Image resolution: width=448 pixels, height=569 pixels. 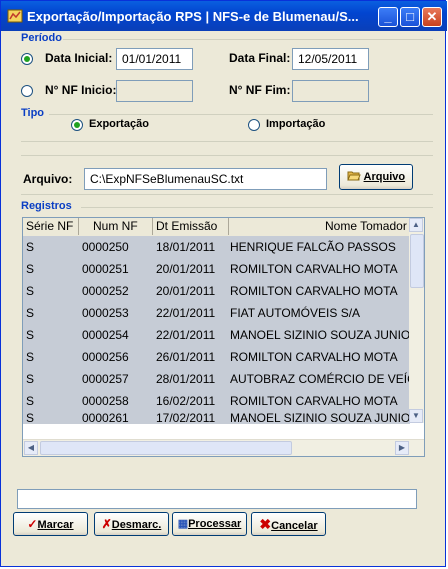 I want to click on cell-nome: HENRIQUE FALCÃO PASSOS, so click(x=313, y=247).